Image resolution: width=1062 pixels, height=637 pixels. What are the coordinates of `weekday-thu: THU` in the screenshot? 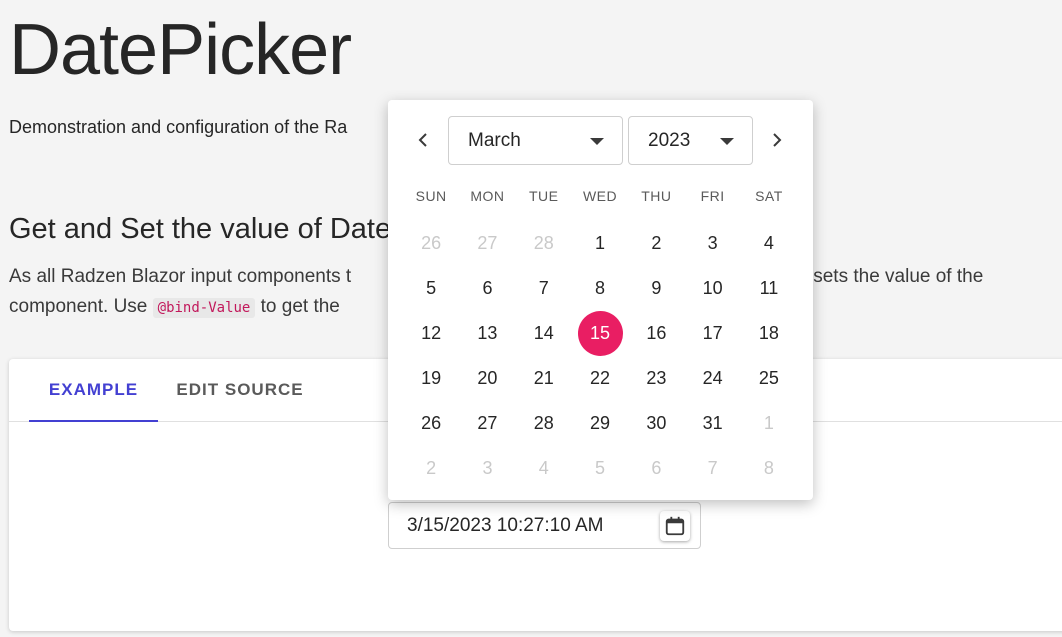 It's located at (656, 196).